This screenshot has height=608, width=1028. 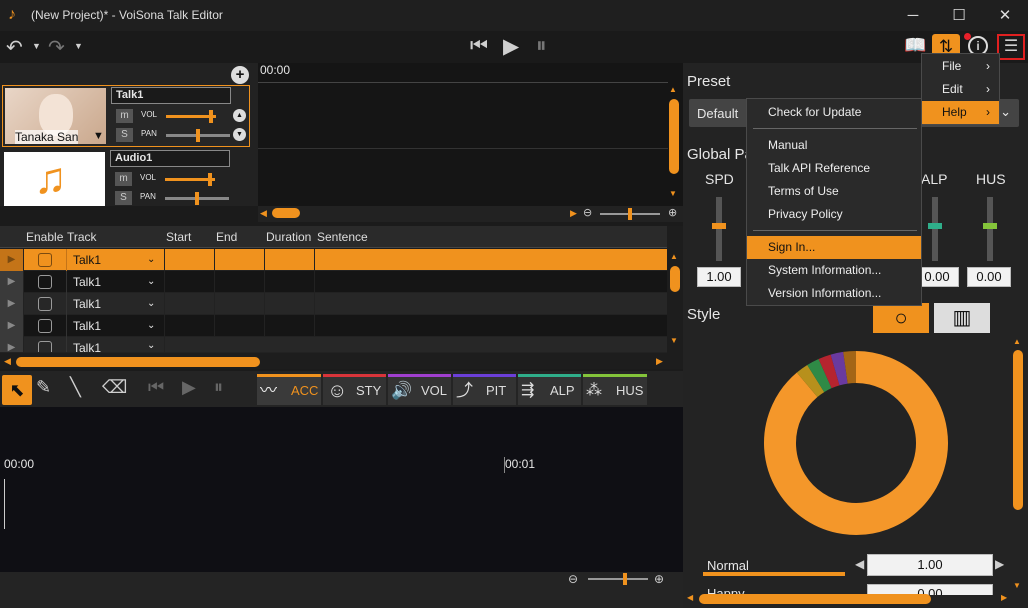 I want to click on alp-slider, so click(x=935, y=229).